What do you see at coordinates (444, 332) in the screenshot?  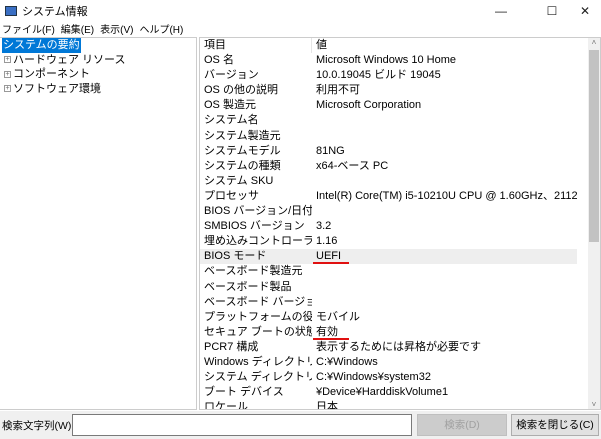 I see `value-cell: 有効` at bounding box center [444, 332].